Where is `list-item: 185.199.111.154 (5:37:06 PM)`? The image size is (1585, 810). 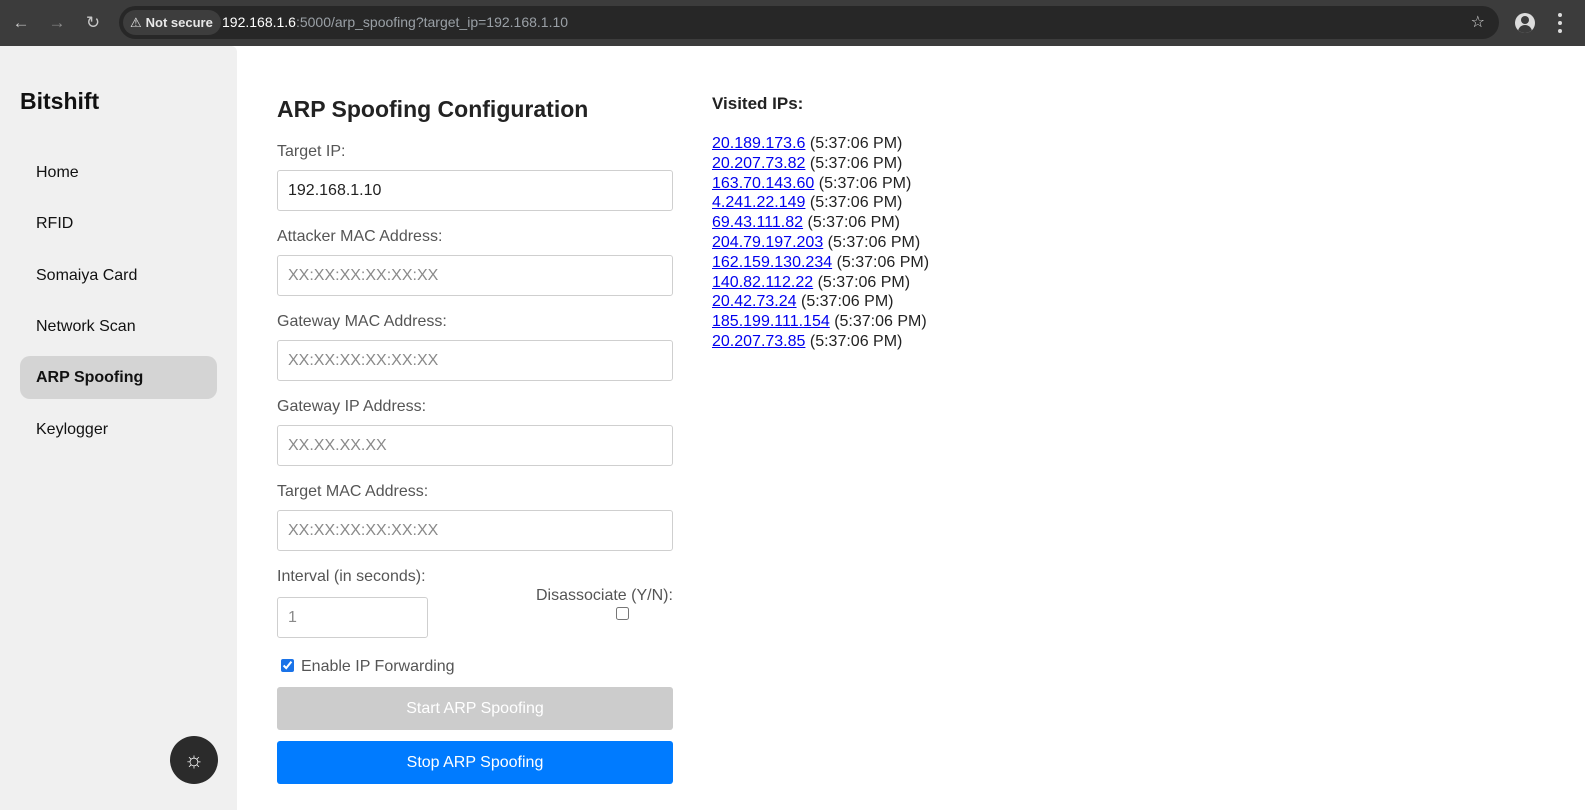 list-item: 185.199.111.154 (5:37:06 PM) is located at coordinates (820, 322).